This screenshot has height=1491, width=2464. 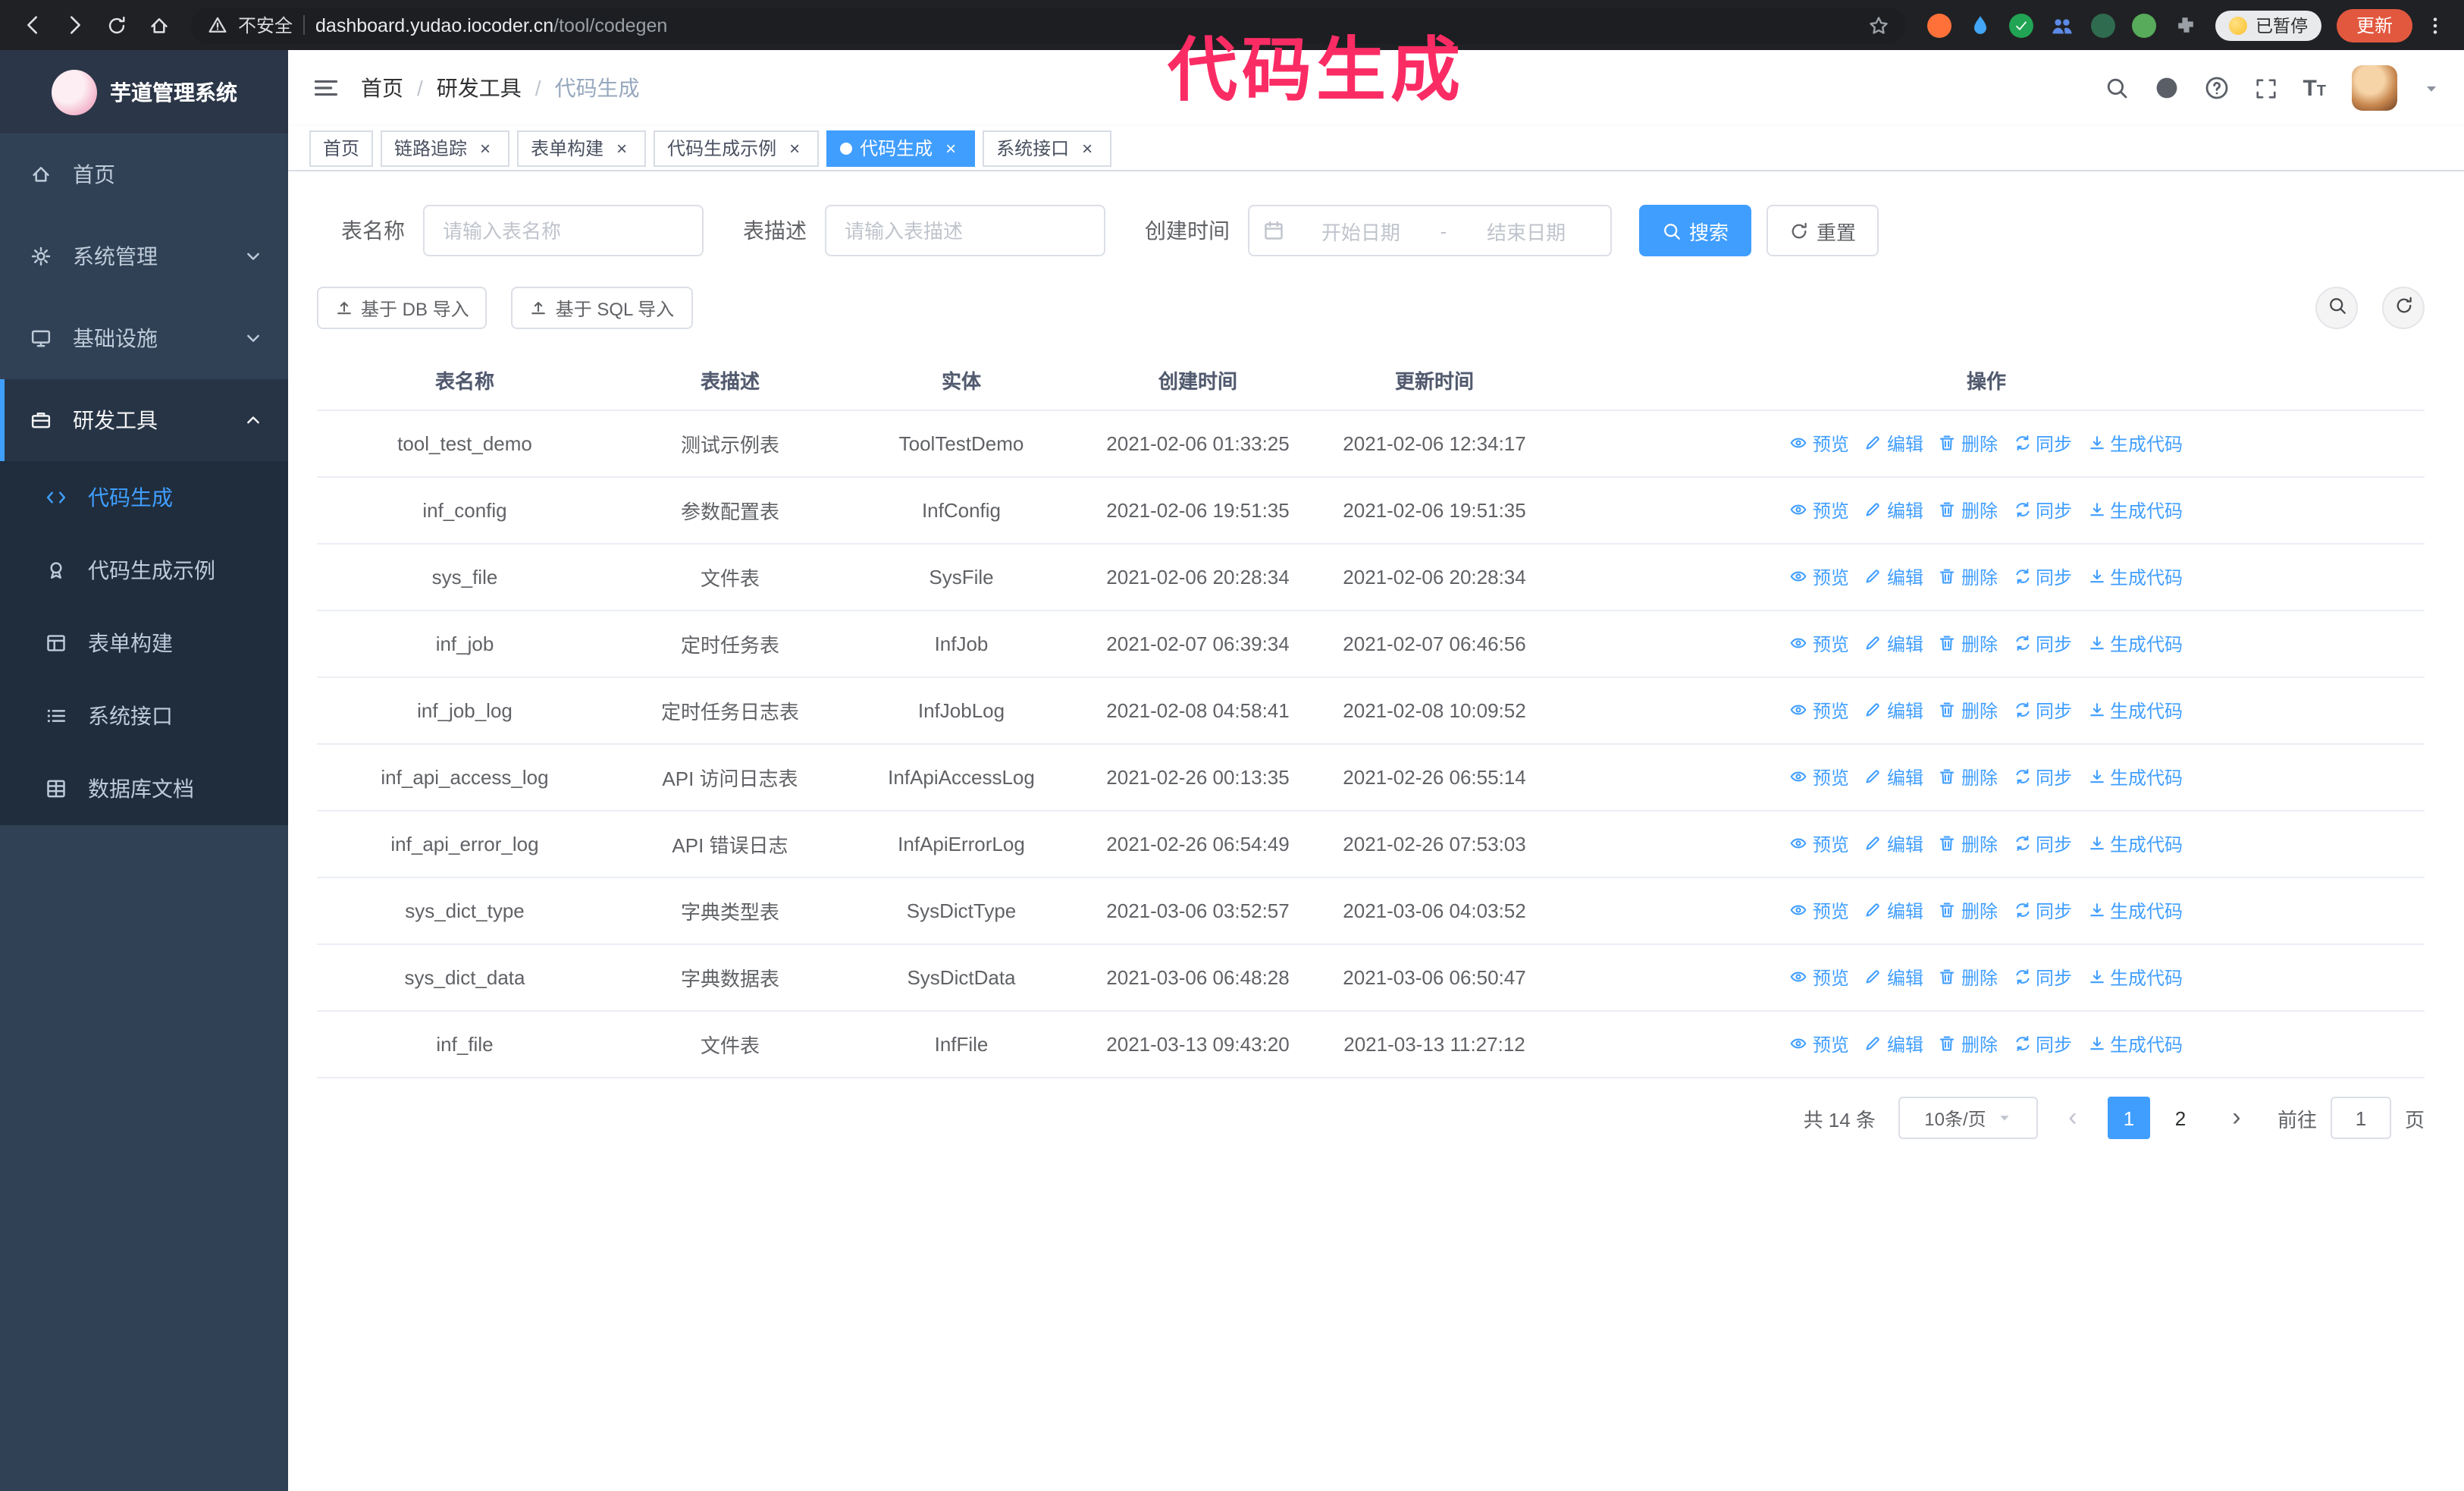 I want to click on search-button: 搜索, so click(x=1695, y=230).